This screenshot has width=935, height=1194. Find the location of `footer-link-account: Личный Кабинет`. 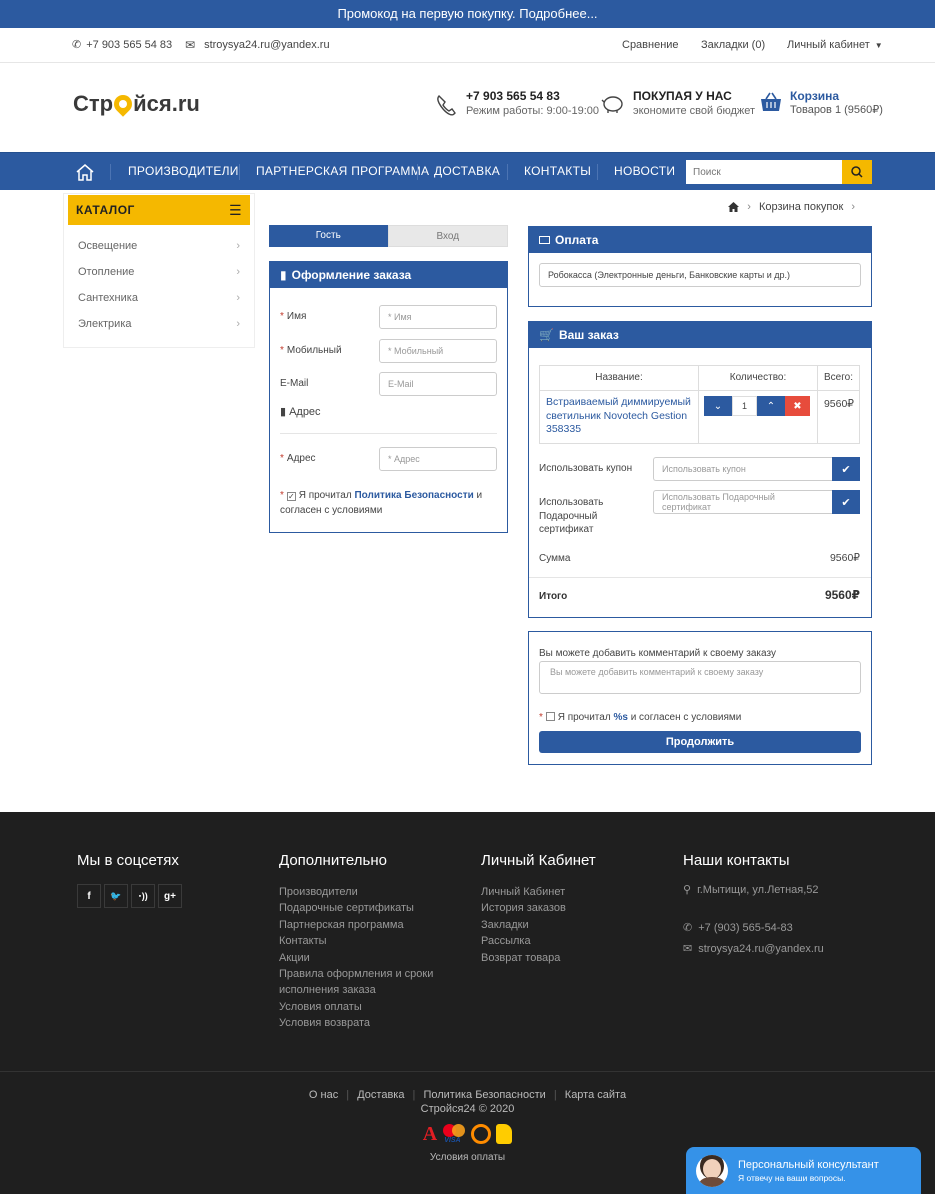

footer-link-account: Личный Кабинет is located at coordinates (538, 892).